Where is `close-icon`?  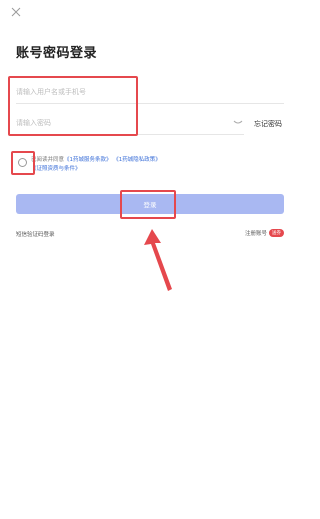
close-icon is located at coordinates (16, 12).